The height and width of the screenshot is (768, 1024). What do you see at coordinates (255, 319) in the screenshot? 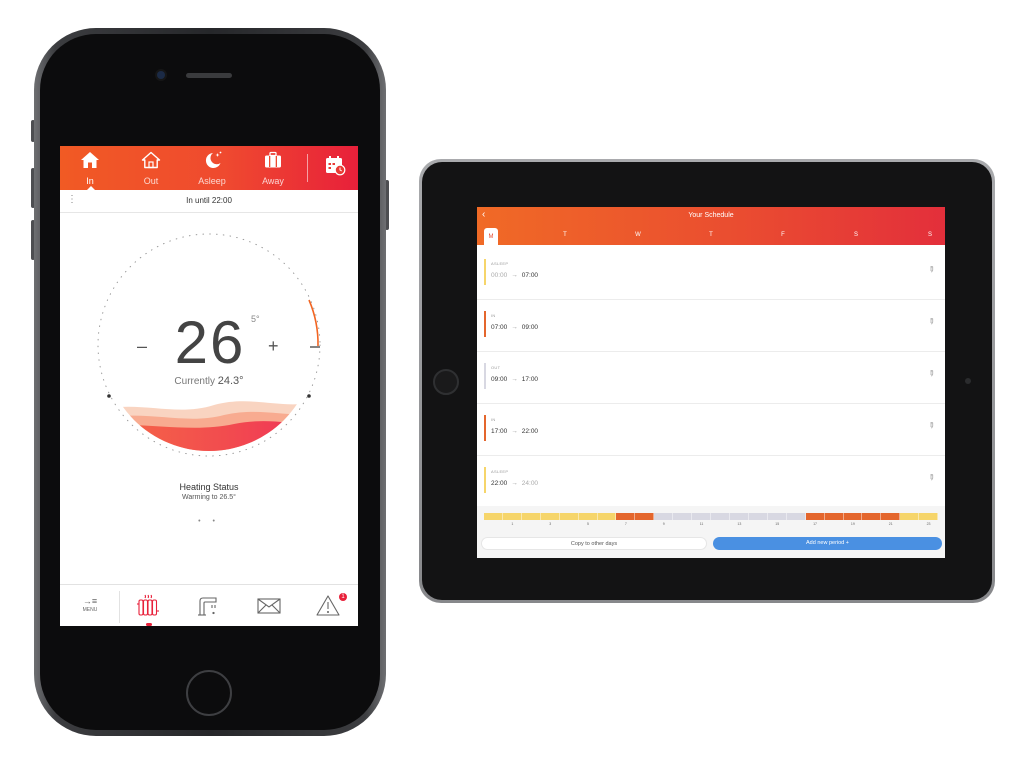
I see `temp-step-label: 5°` at bounding box center [255, 319].